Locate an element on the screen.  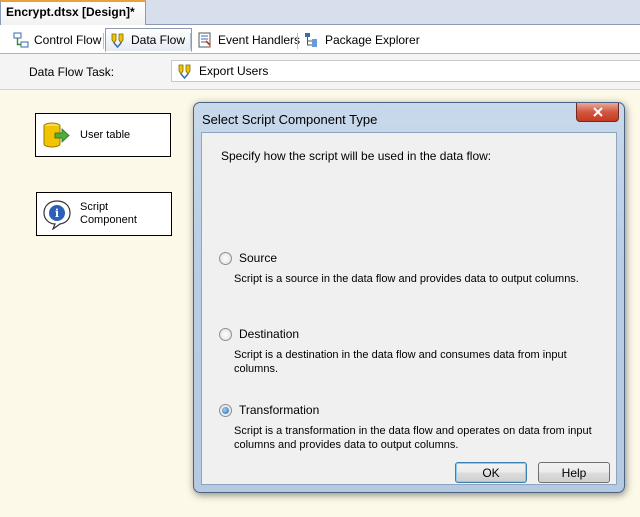
tab-label: Package Explorer is located at coordinates (372, 40).